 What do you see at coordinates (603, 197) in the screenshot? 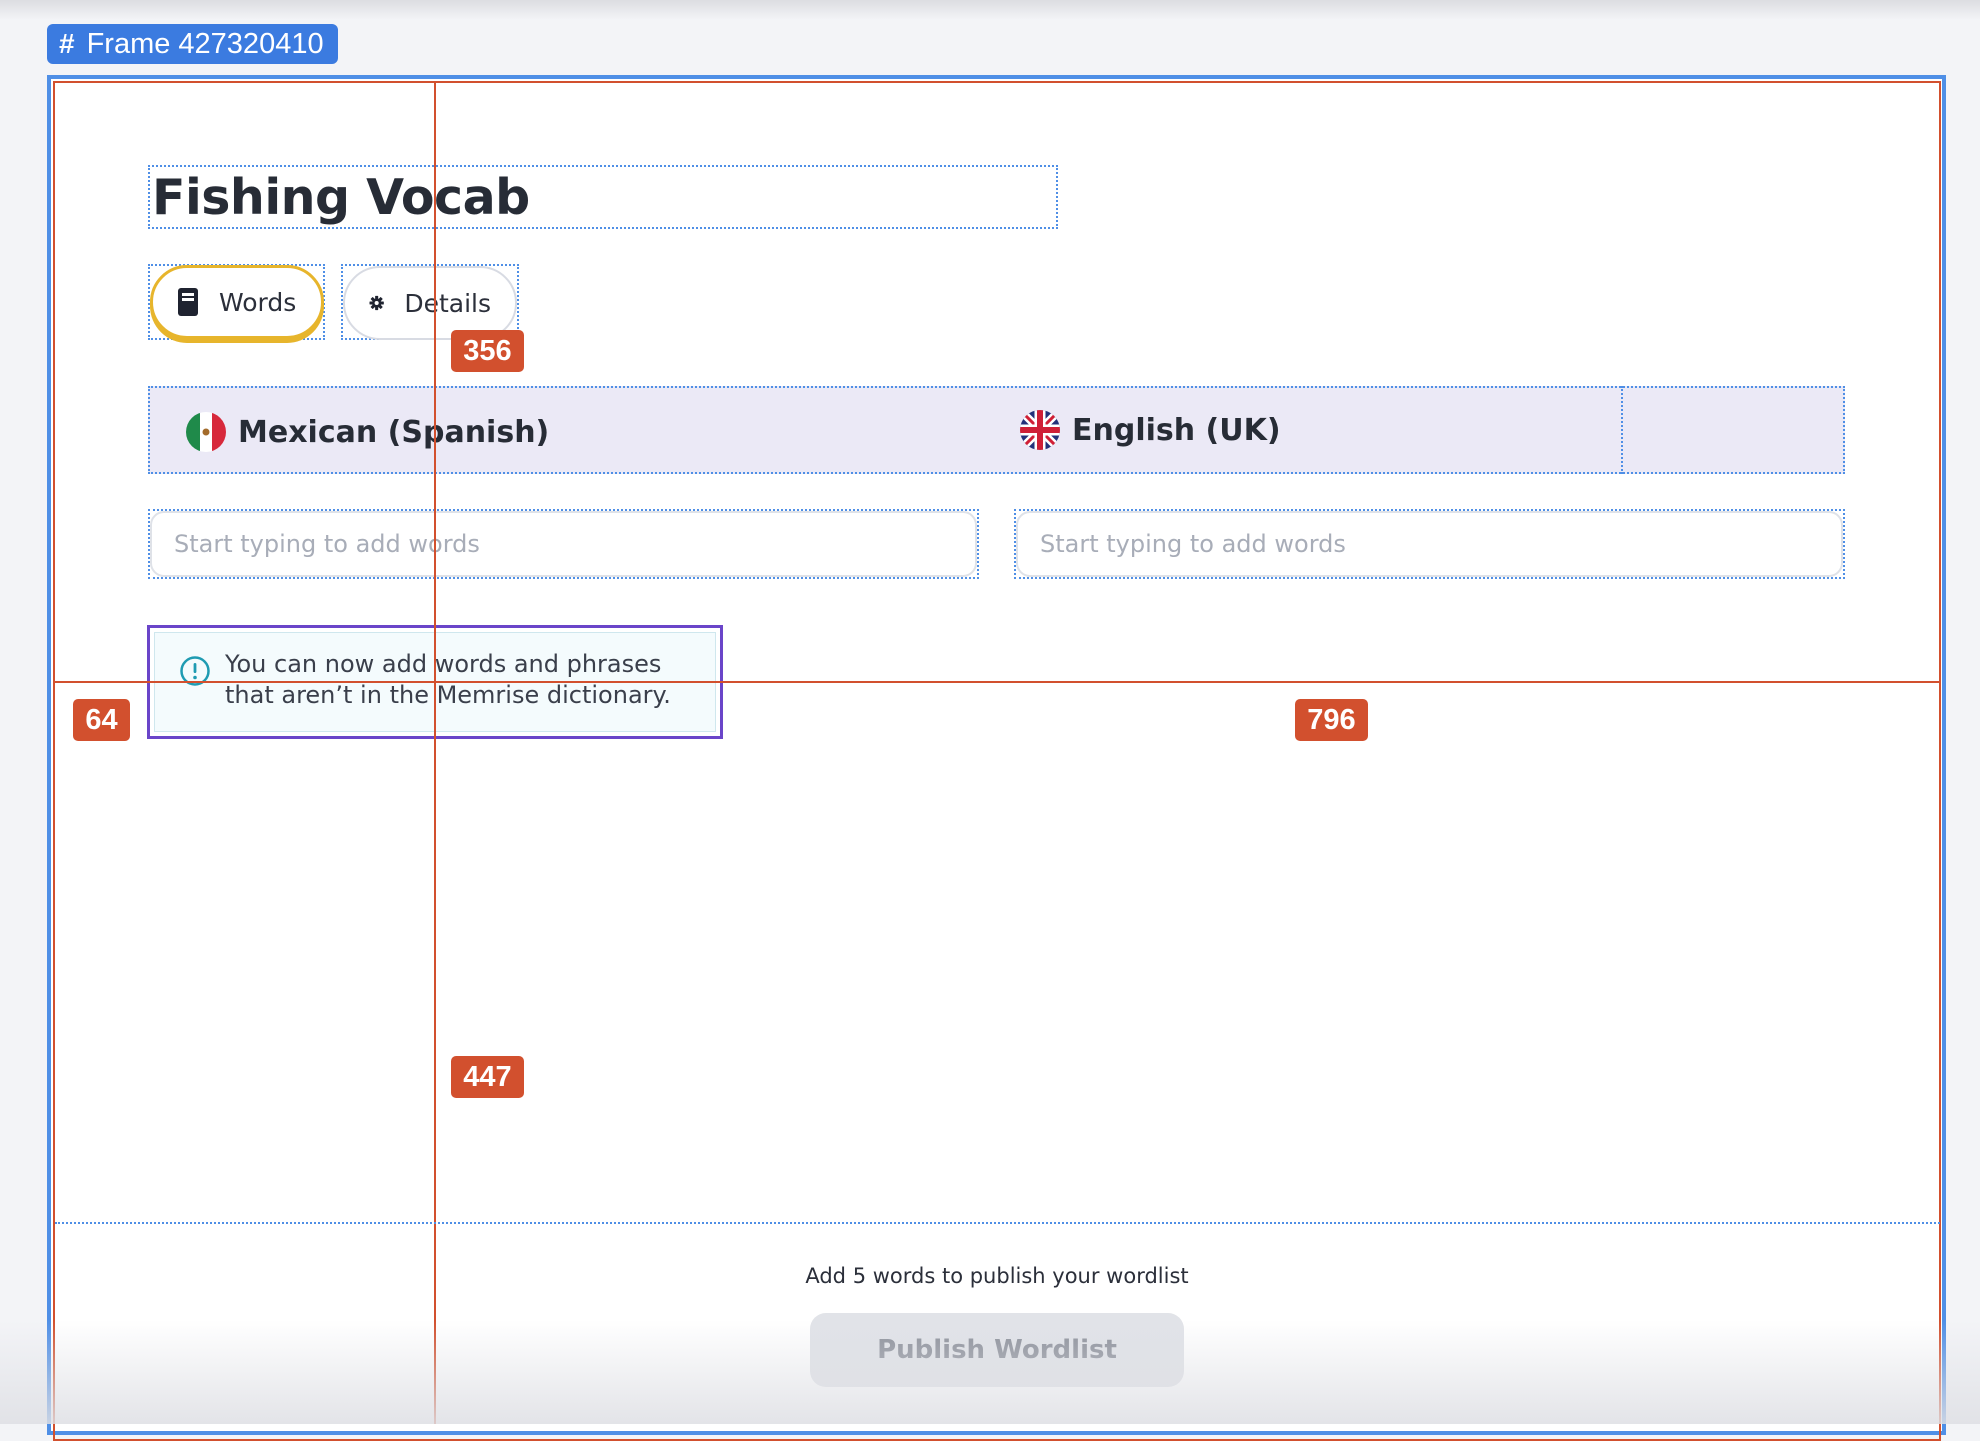
I see `title-bounds: Fishing Vocab` at bounding box center [603, 197].